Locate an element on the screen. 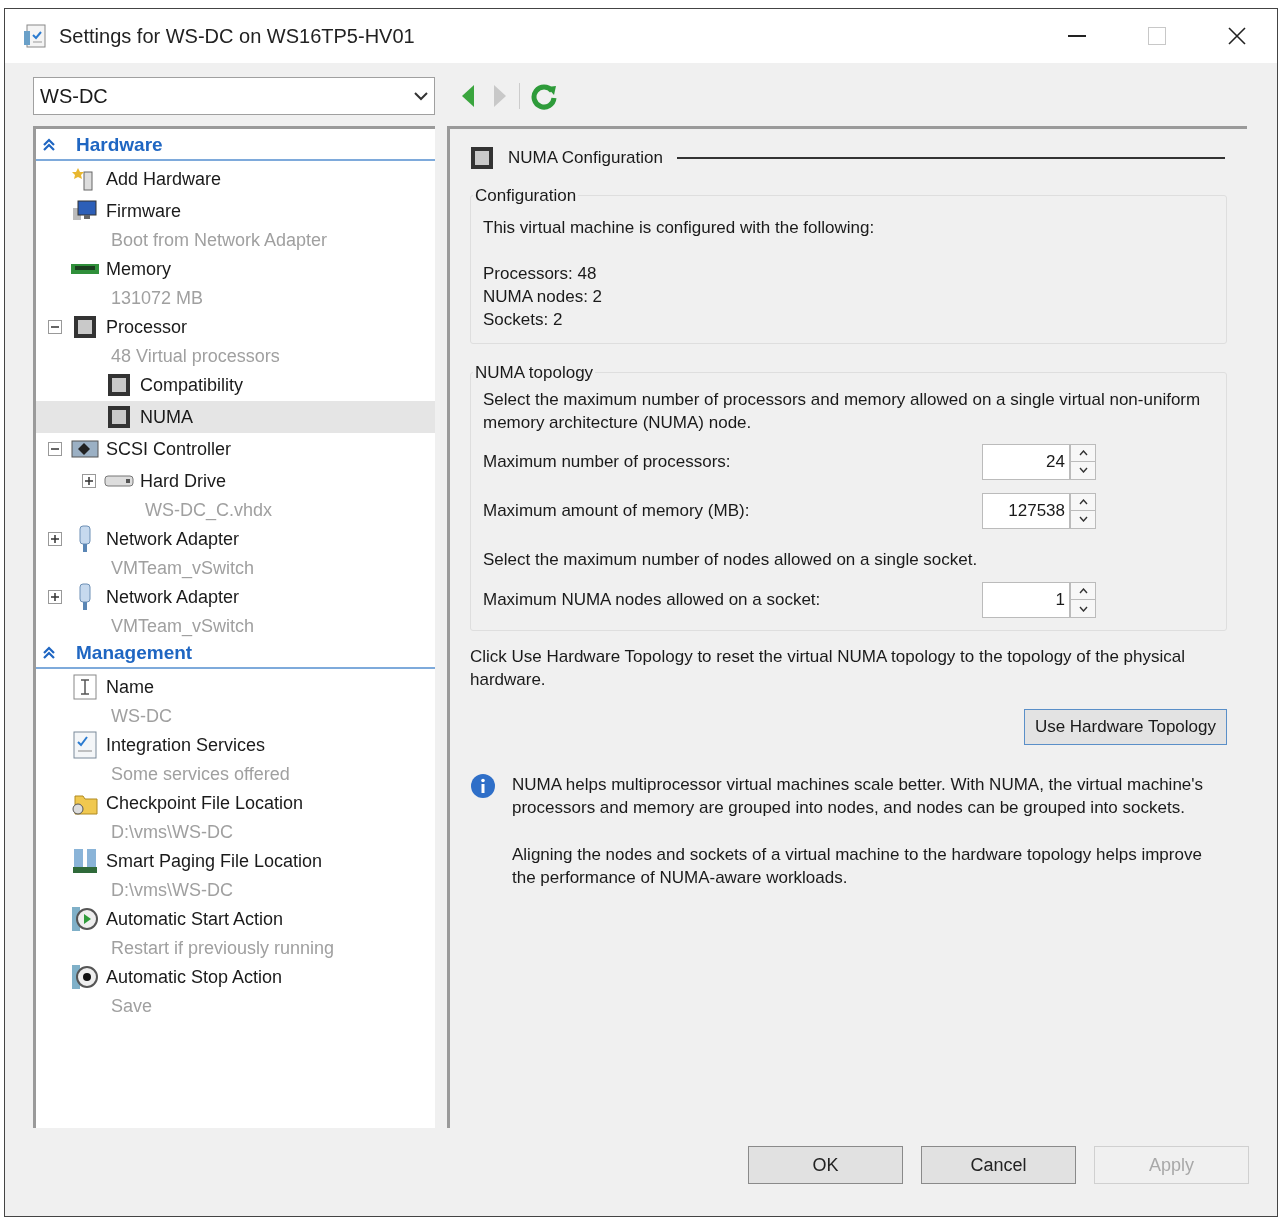 This screenshot has width=1283, height=1221. tree-item: Smart Paging File Location is located at coordinates (235, 861).